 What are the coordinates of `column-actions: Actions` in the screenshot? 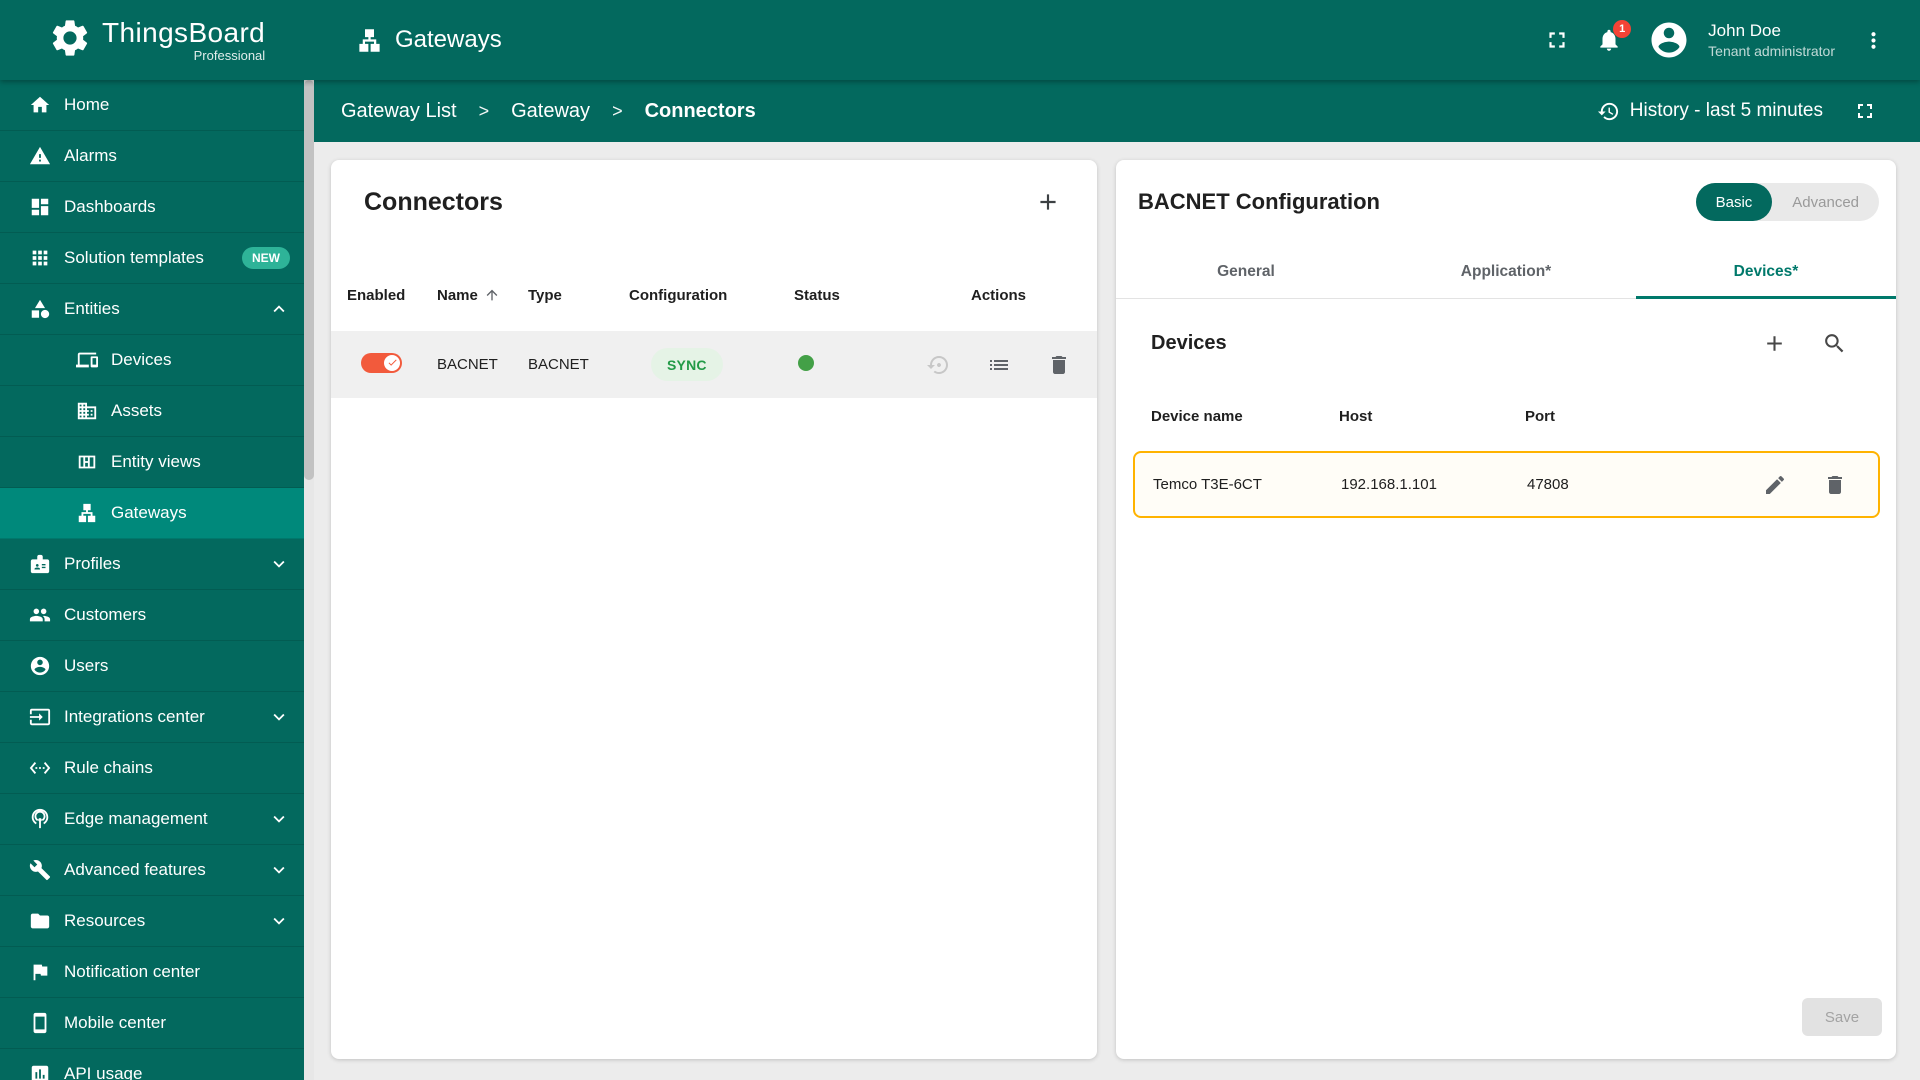 It's located at (998, 295).